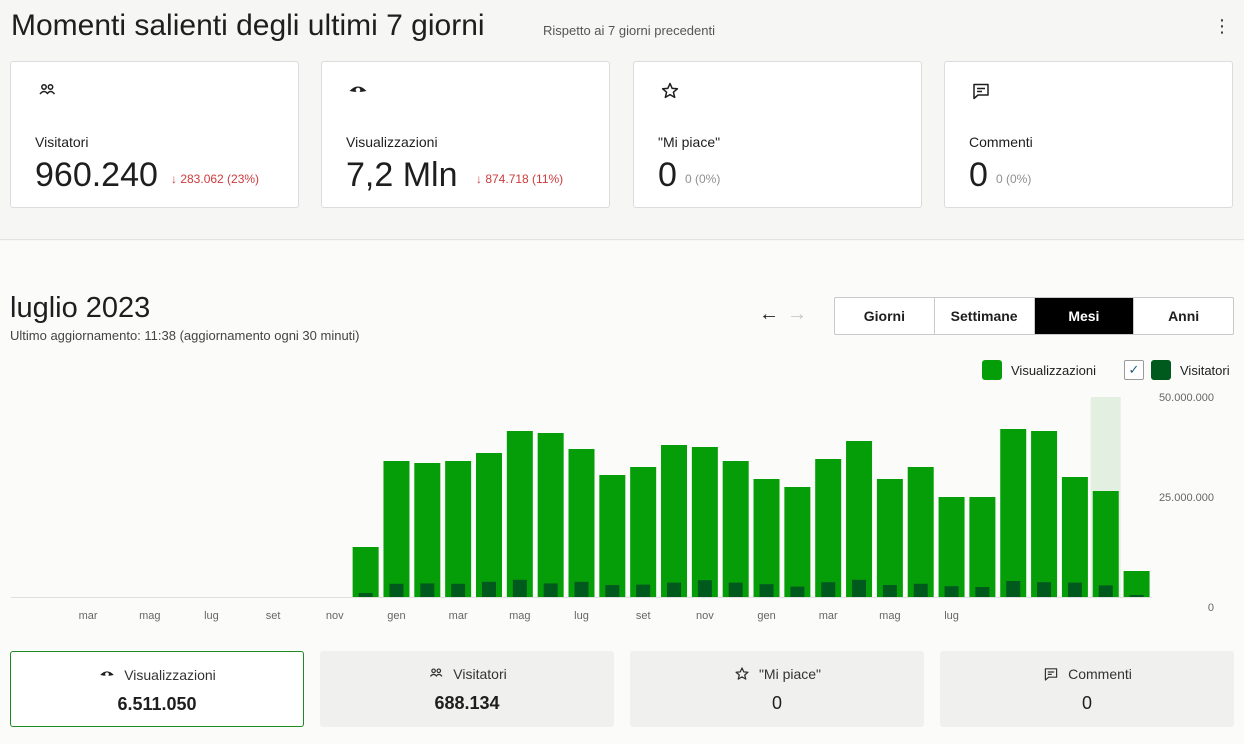 This screenshot has width=1244, height=744. Describe the element at coordinates (248, 25) in the screenshot. I see `page-title: Momenti salienti degli ultimi 7 giorni` at that location.